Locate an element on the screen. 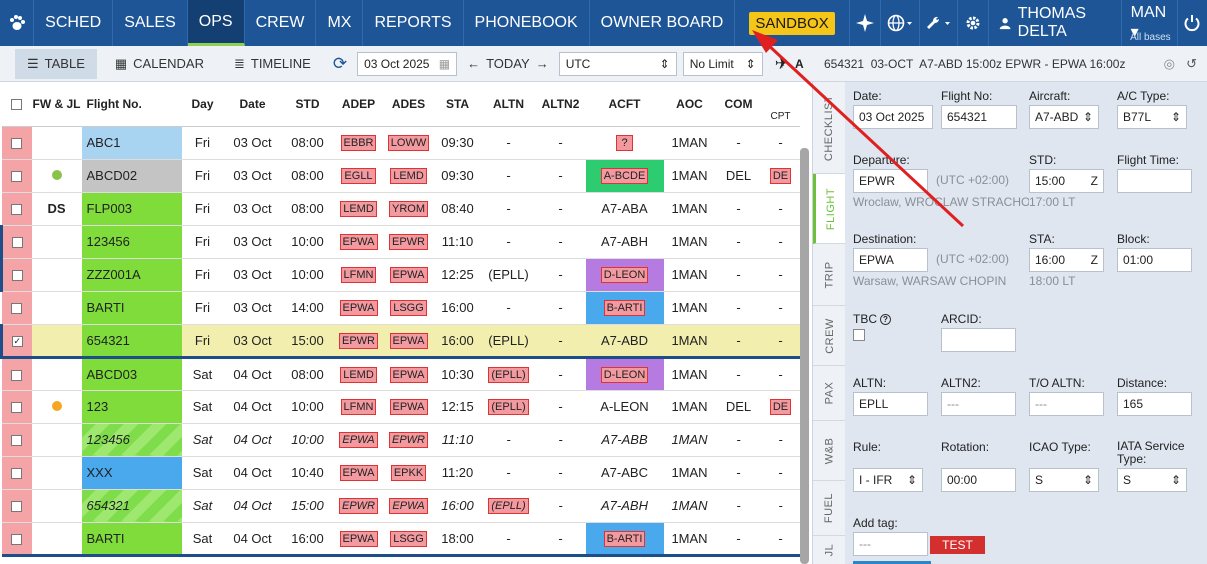 The image size is (1207, 564). tab-trip: TRIP is located at coordinates (829, 275).